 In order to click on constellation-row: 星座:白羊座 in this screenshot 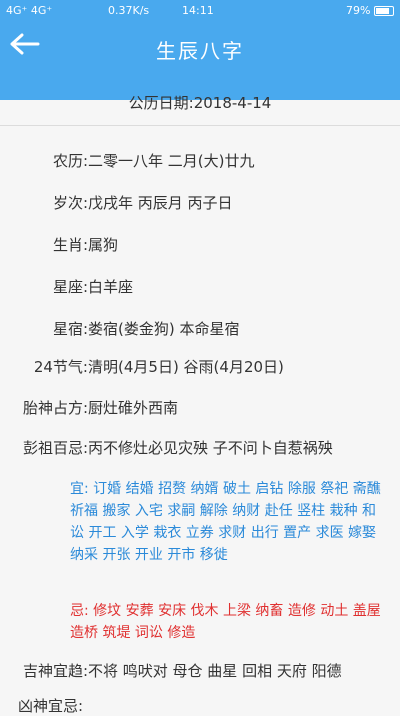, I will do `click(66, 286)`.